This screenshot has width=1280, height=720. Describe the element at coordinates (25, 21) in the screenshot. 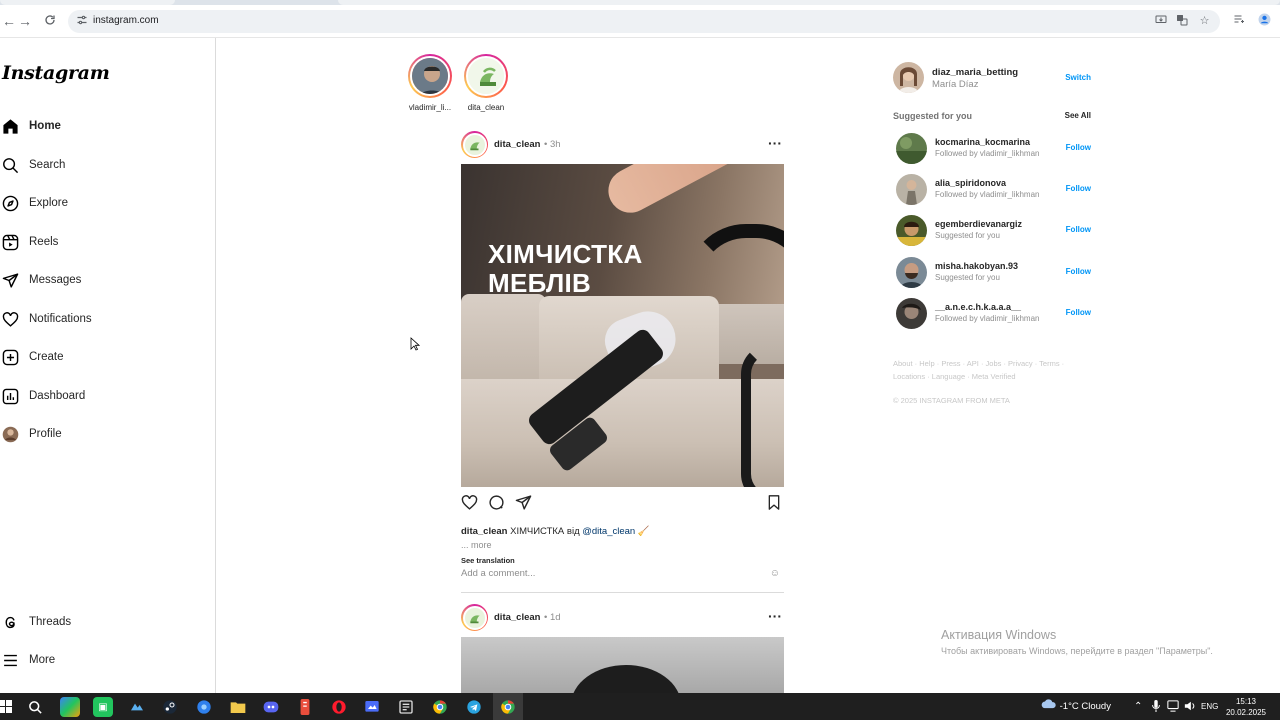

I see `forward-arrow-icon: →` at that location.